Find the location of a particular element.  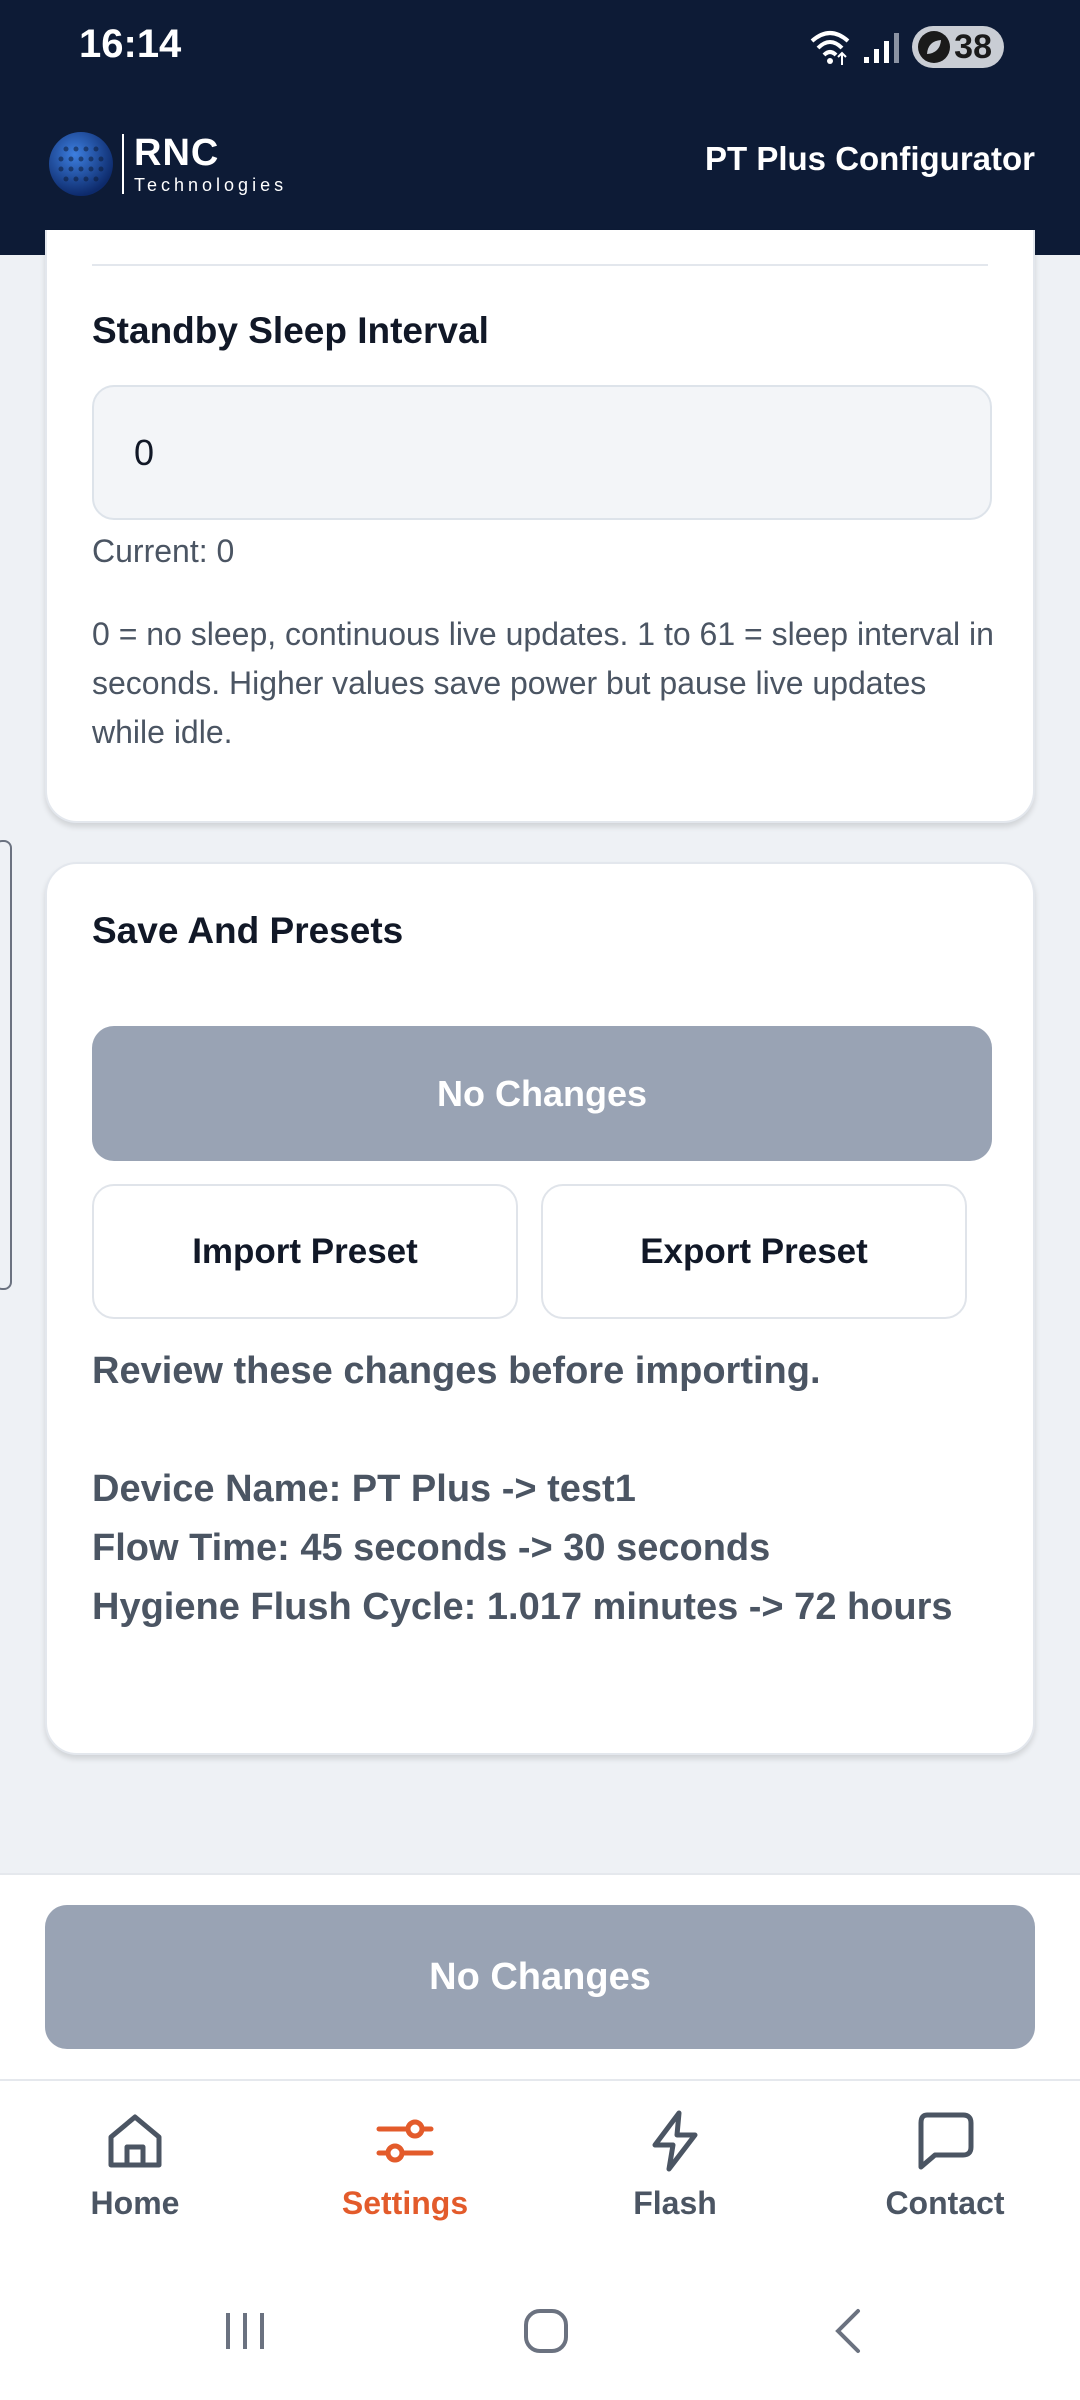

logo-brand: RNC is located at coordinates (177, 153).